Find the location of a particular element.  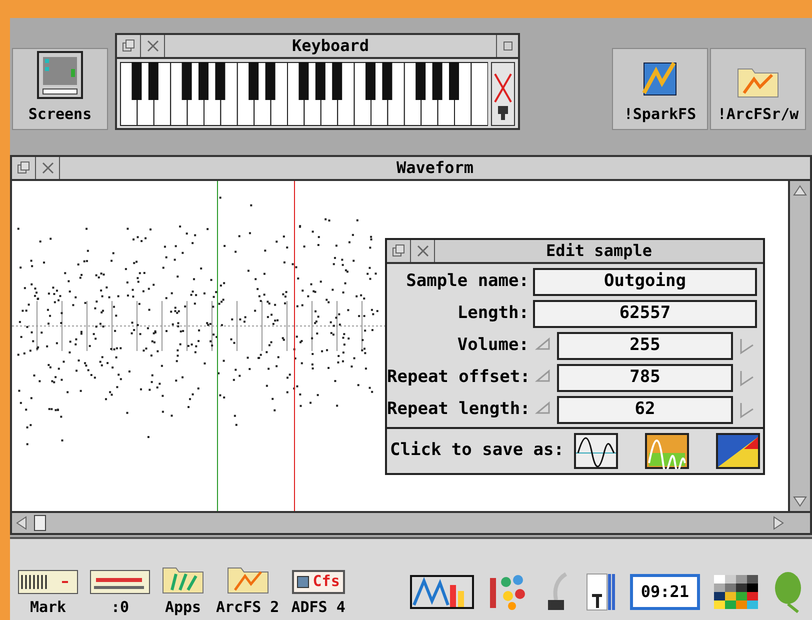

number-field: 785 is located at coordinates (645, 378).